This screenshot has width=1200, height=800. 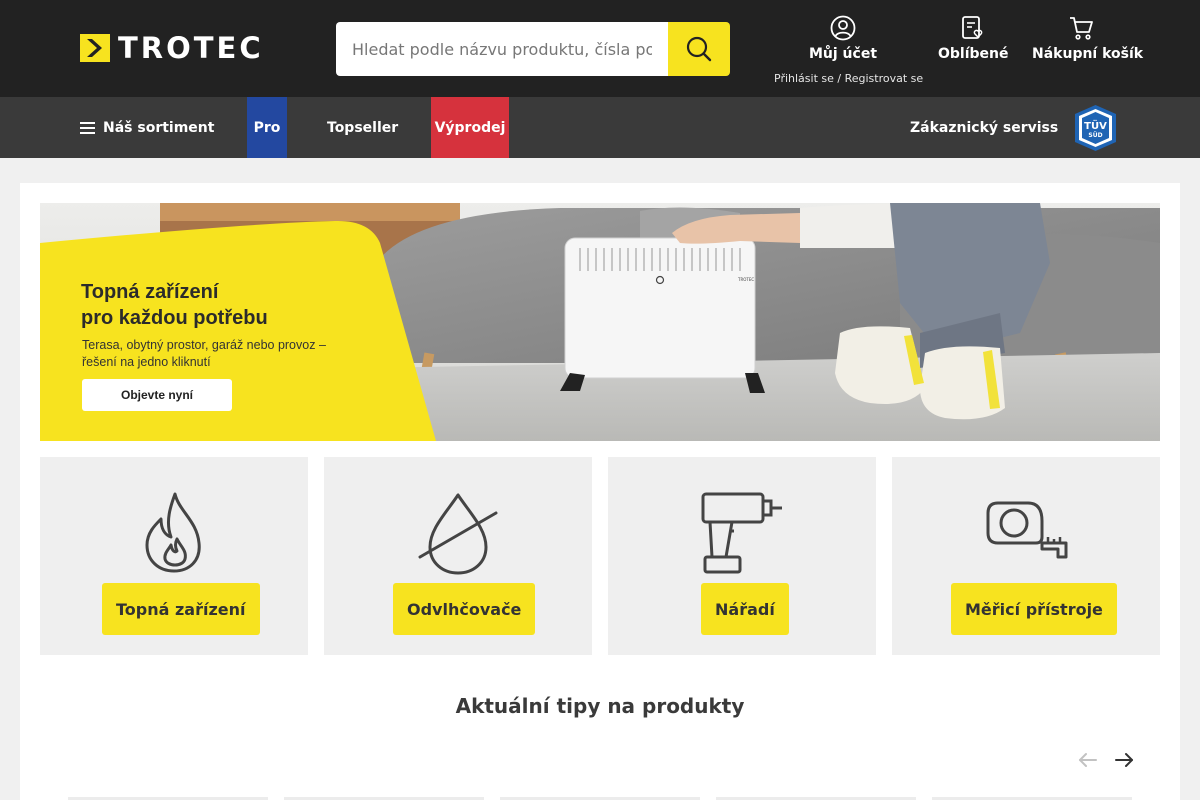 I want to click on account-link: Můj účet Přihlásit se / Registrovat se, so click(x=848, y=49).